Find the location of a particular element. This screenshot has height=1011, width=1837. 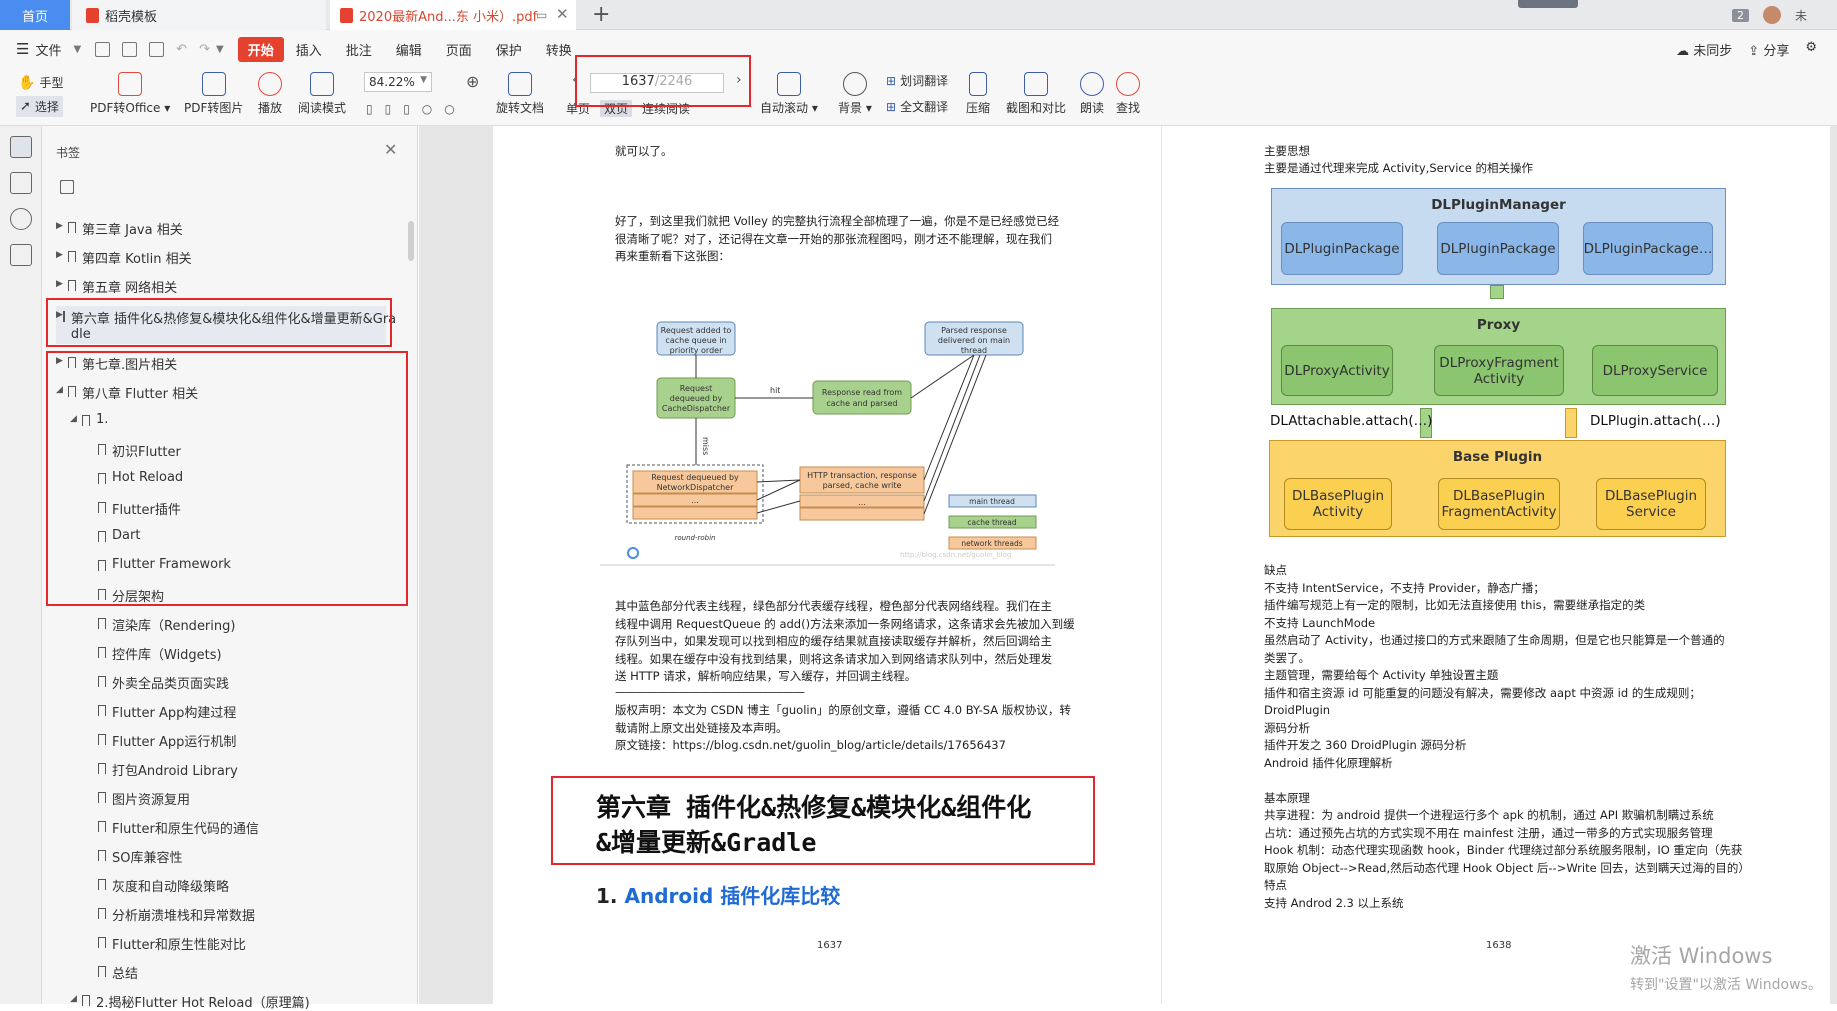

bookmark-item: 灰度和自动降级策略 is located at coordinates (157, 885).